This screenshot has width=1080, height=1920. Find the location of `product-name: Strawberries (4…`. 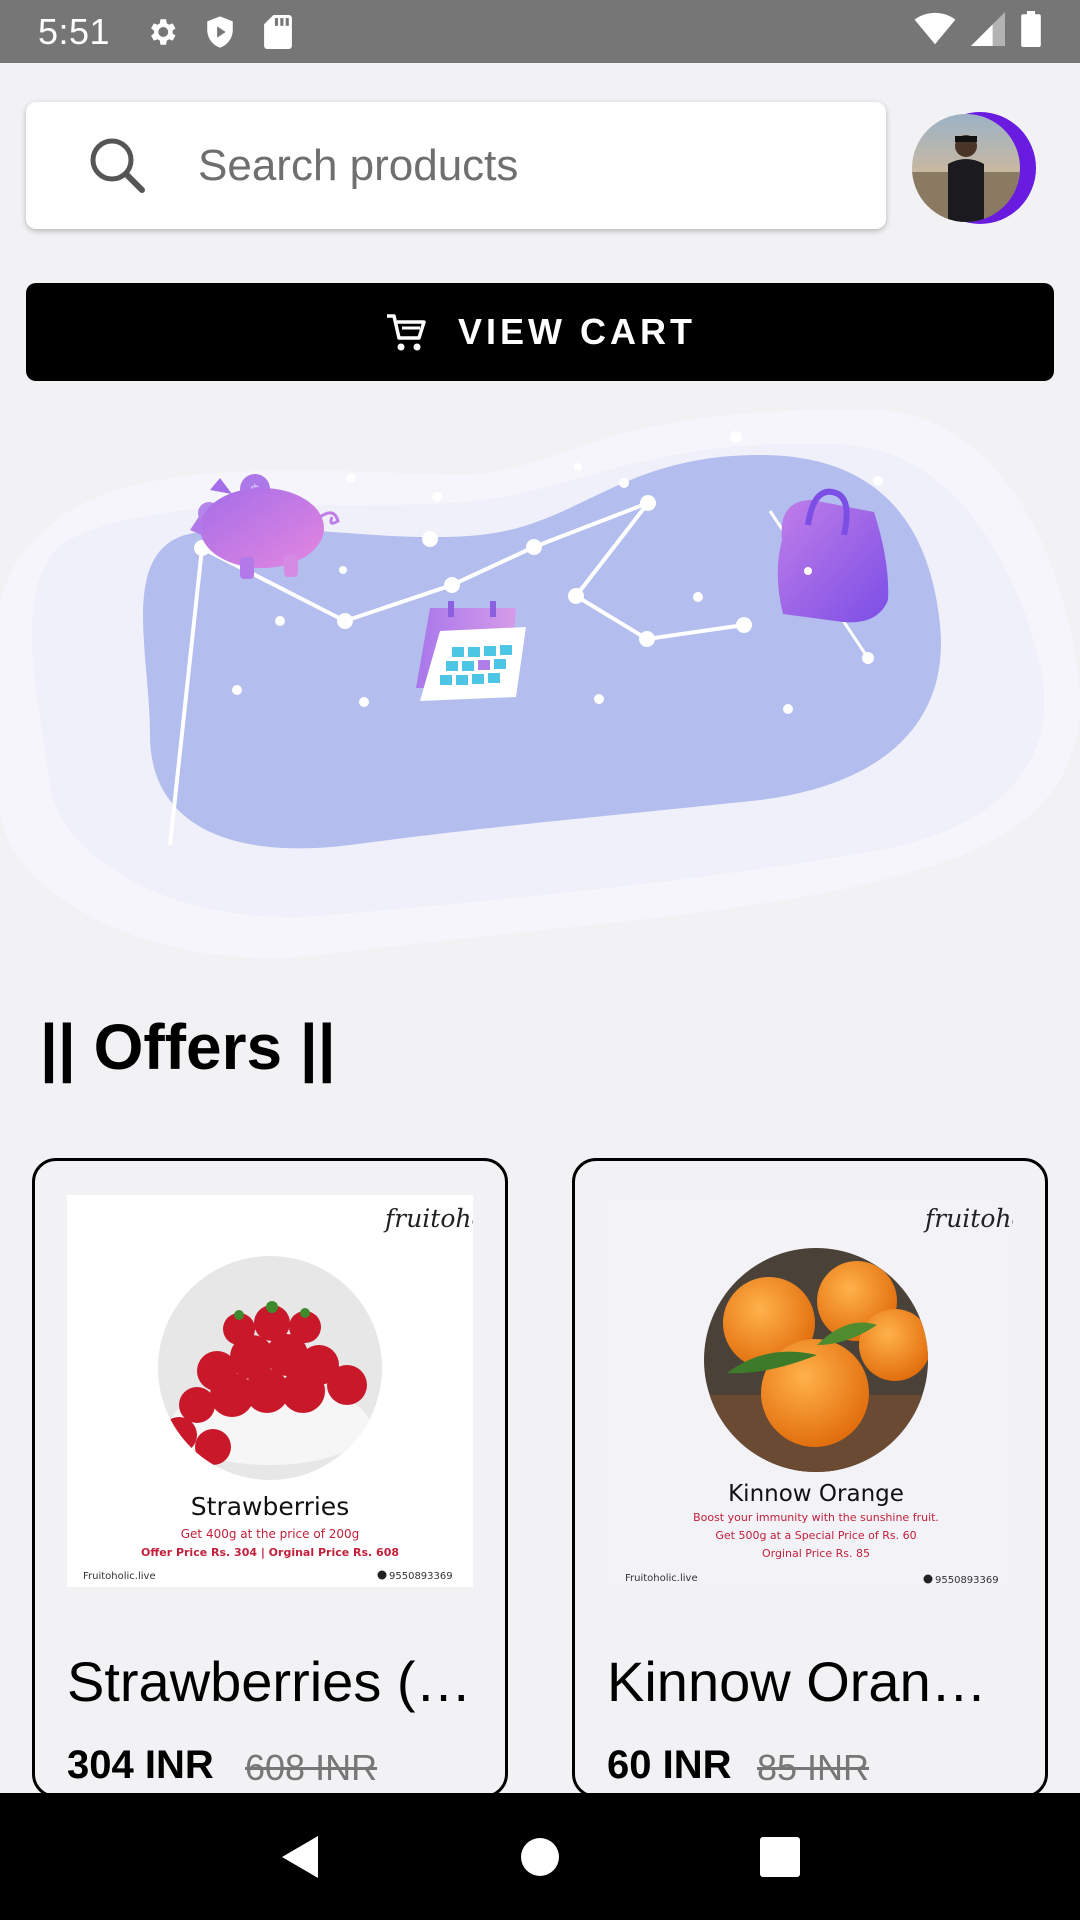

product-name: Strawberries (4… is located at coordinates (272, 1681).